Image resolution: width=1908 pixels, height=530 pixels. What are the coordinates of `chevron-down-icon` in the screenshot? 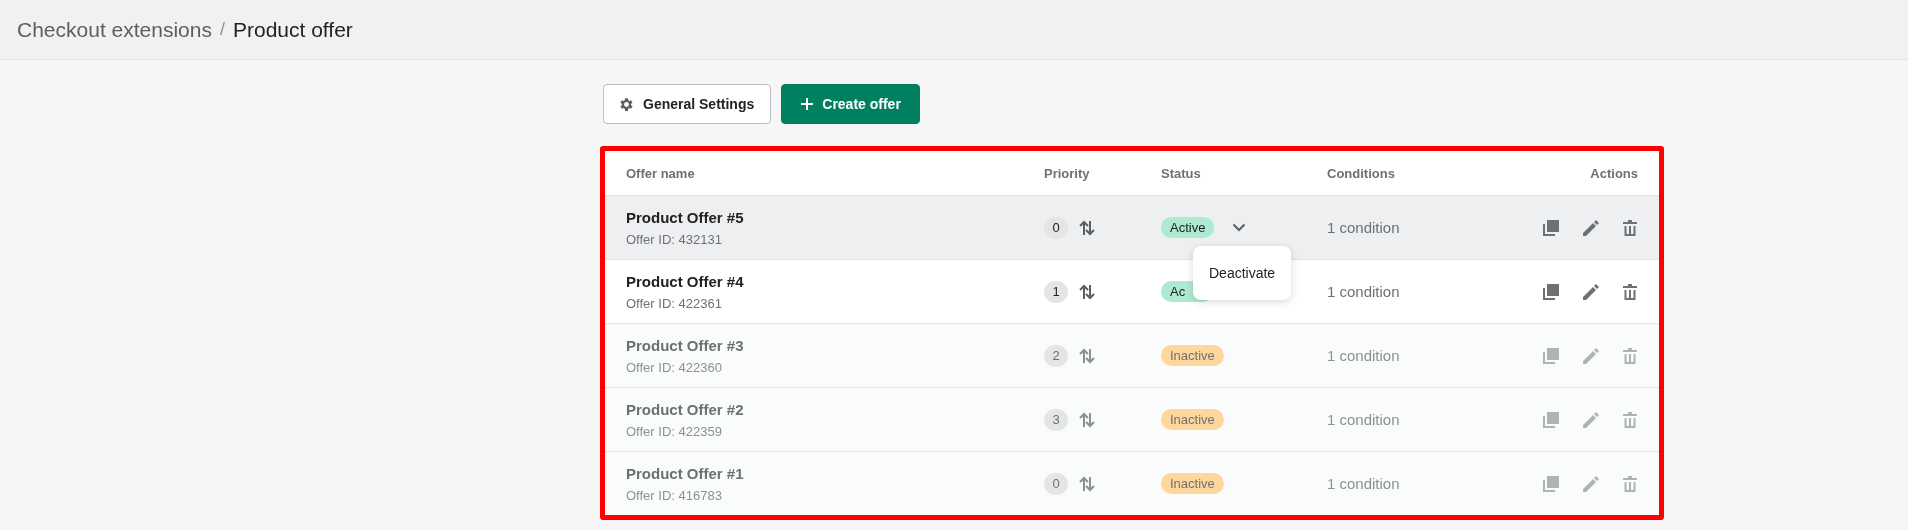 It's located at (1239, 227).